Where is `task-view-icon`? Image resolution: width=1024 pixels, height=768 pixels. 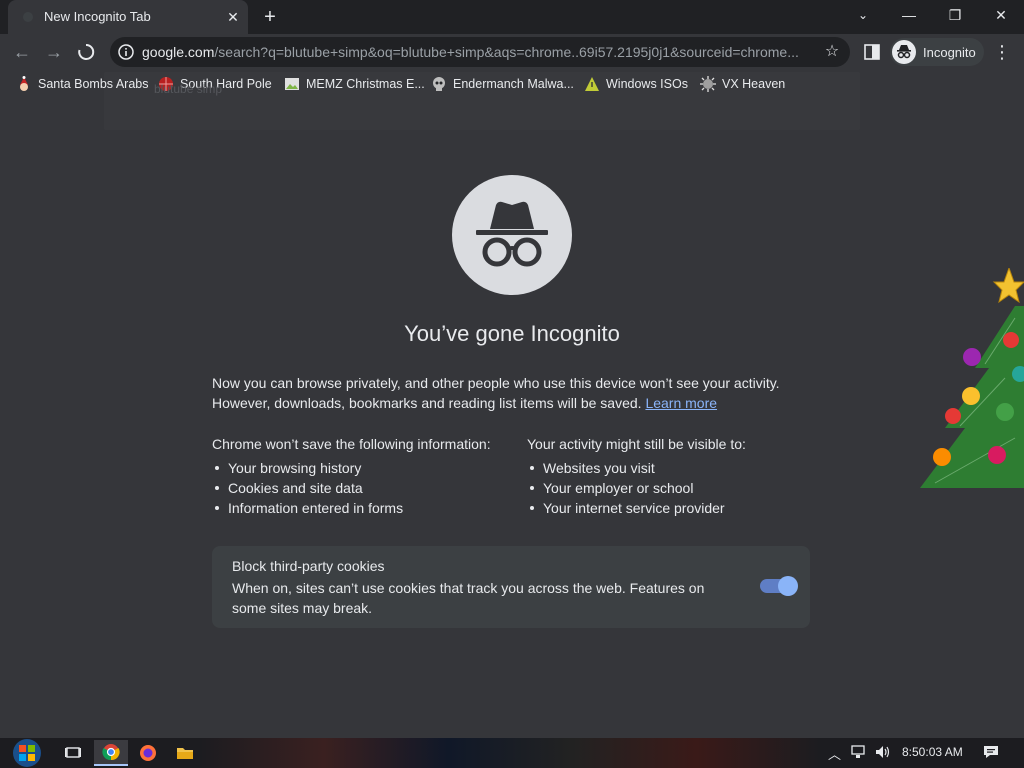
task-view-icon is located at coordinates (73, 752).